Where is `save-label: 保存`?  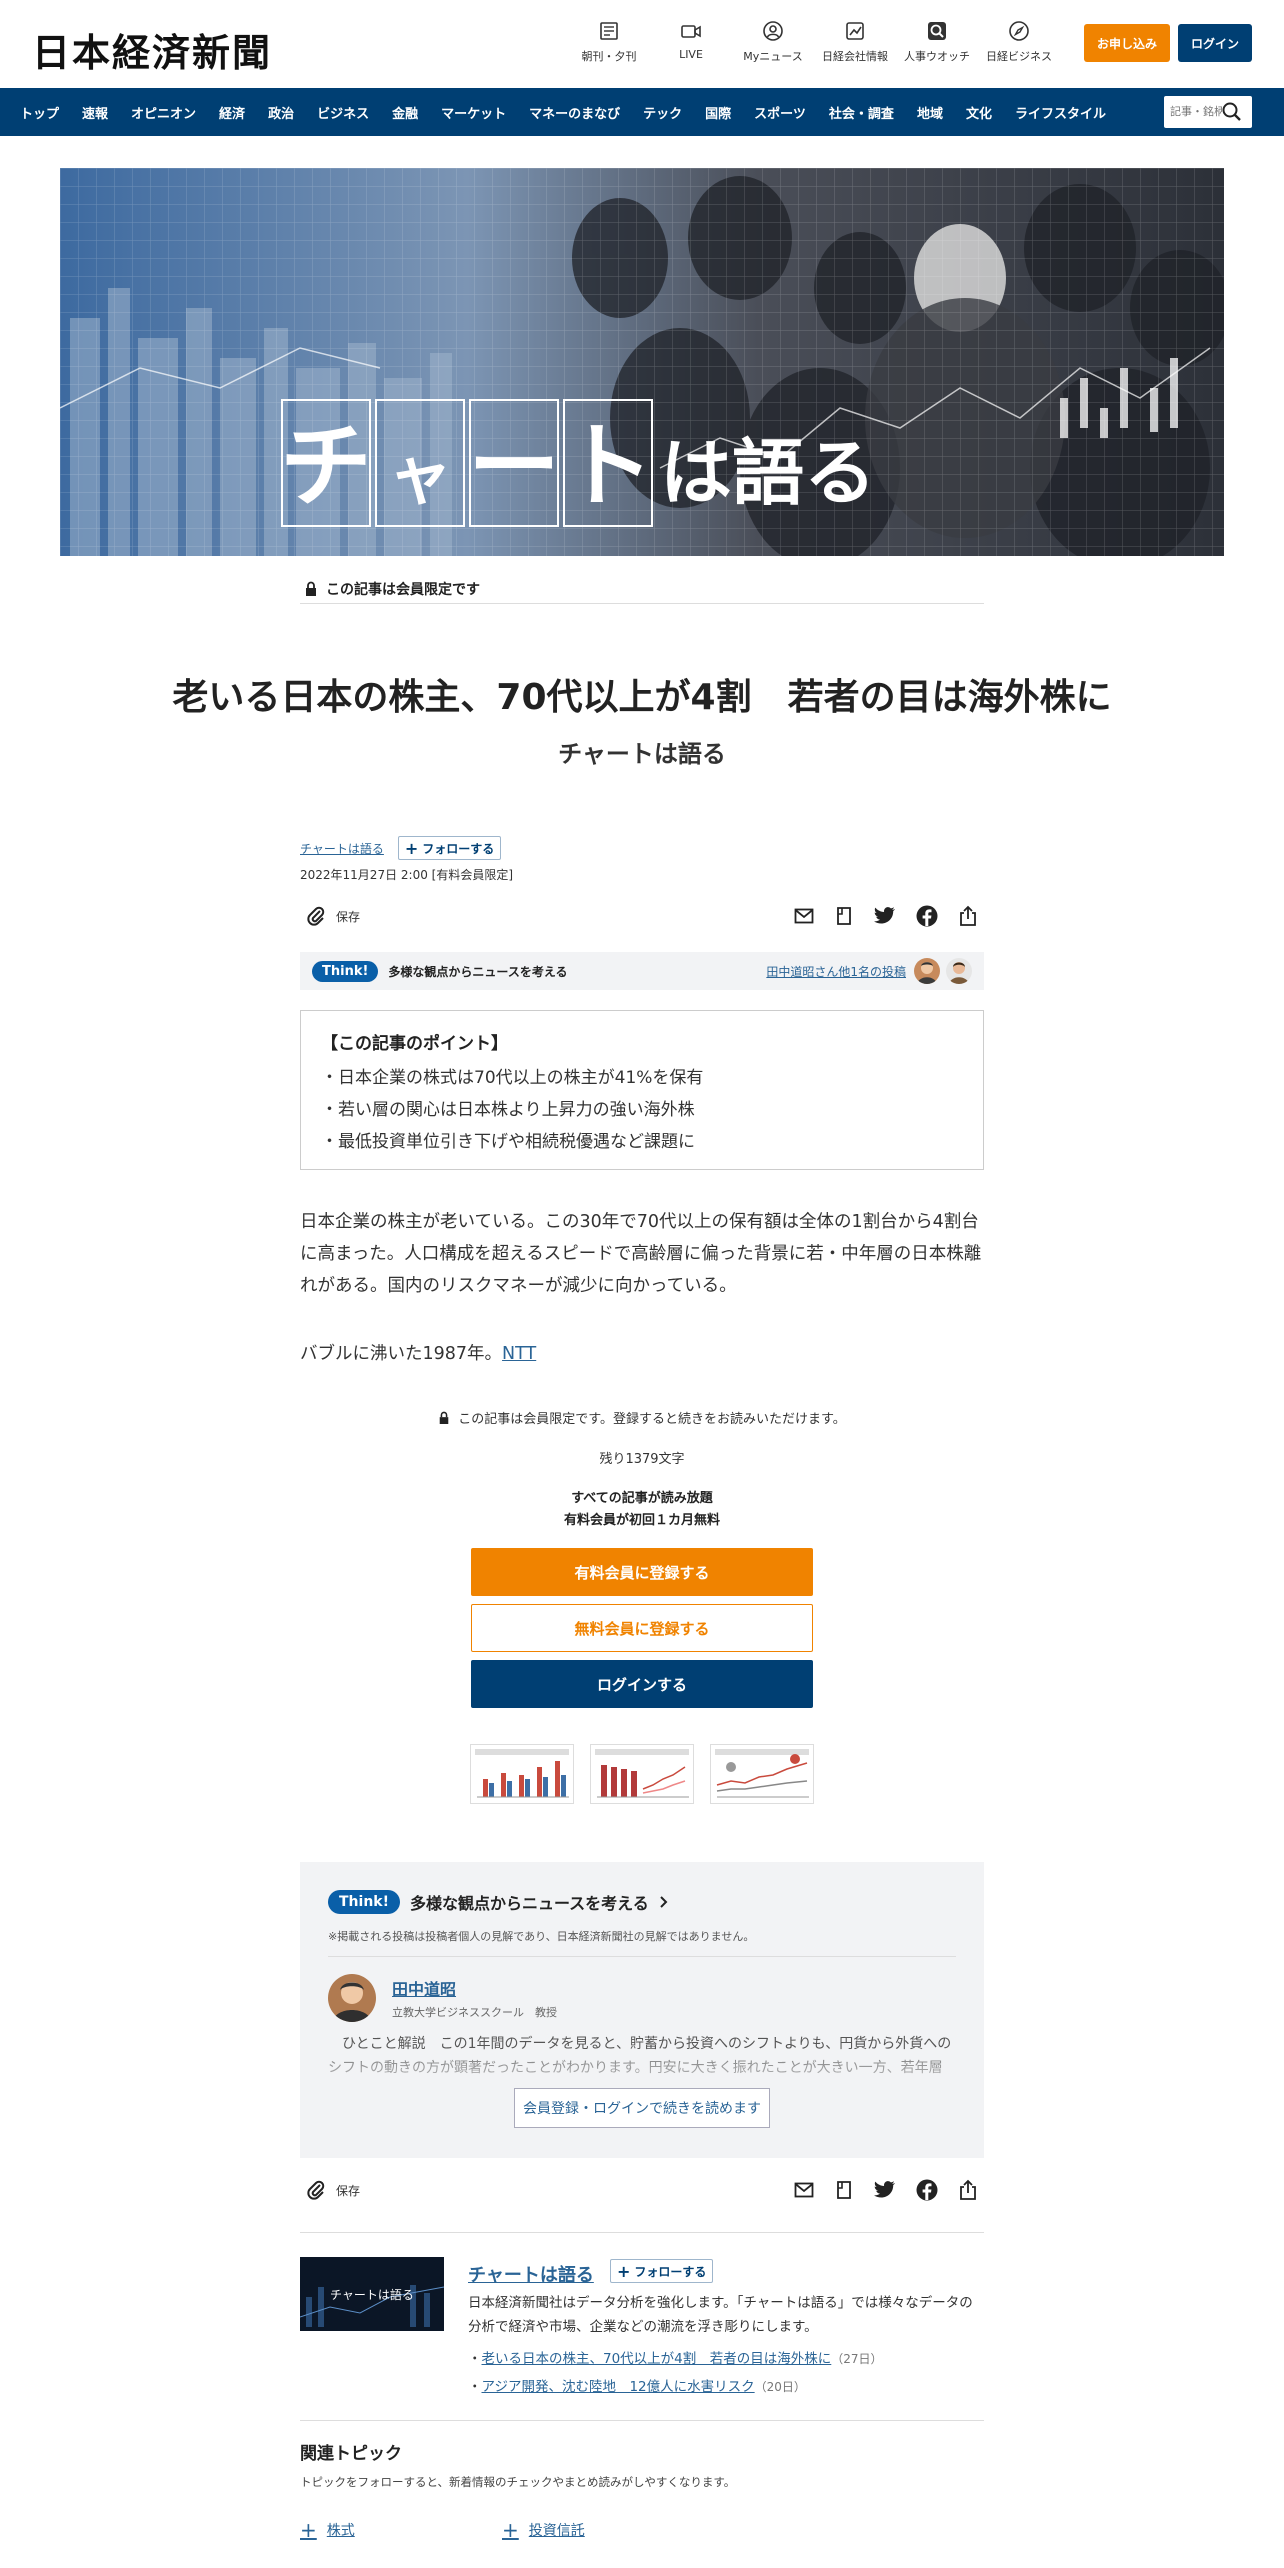 save-label: 保存 is located at coordinates (348, 916).